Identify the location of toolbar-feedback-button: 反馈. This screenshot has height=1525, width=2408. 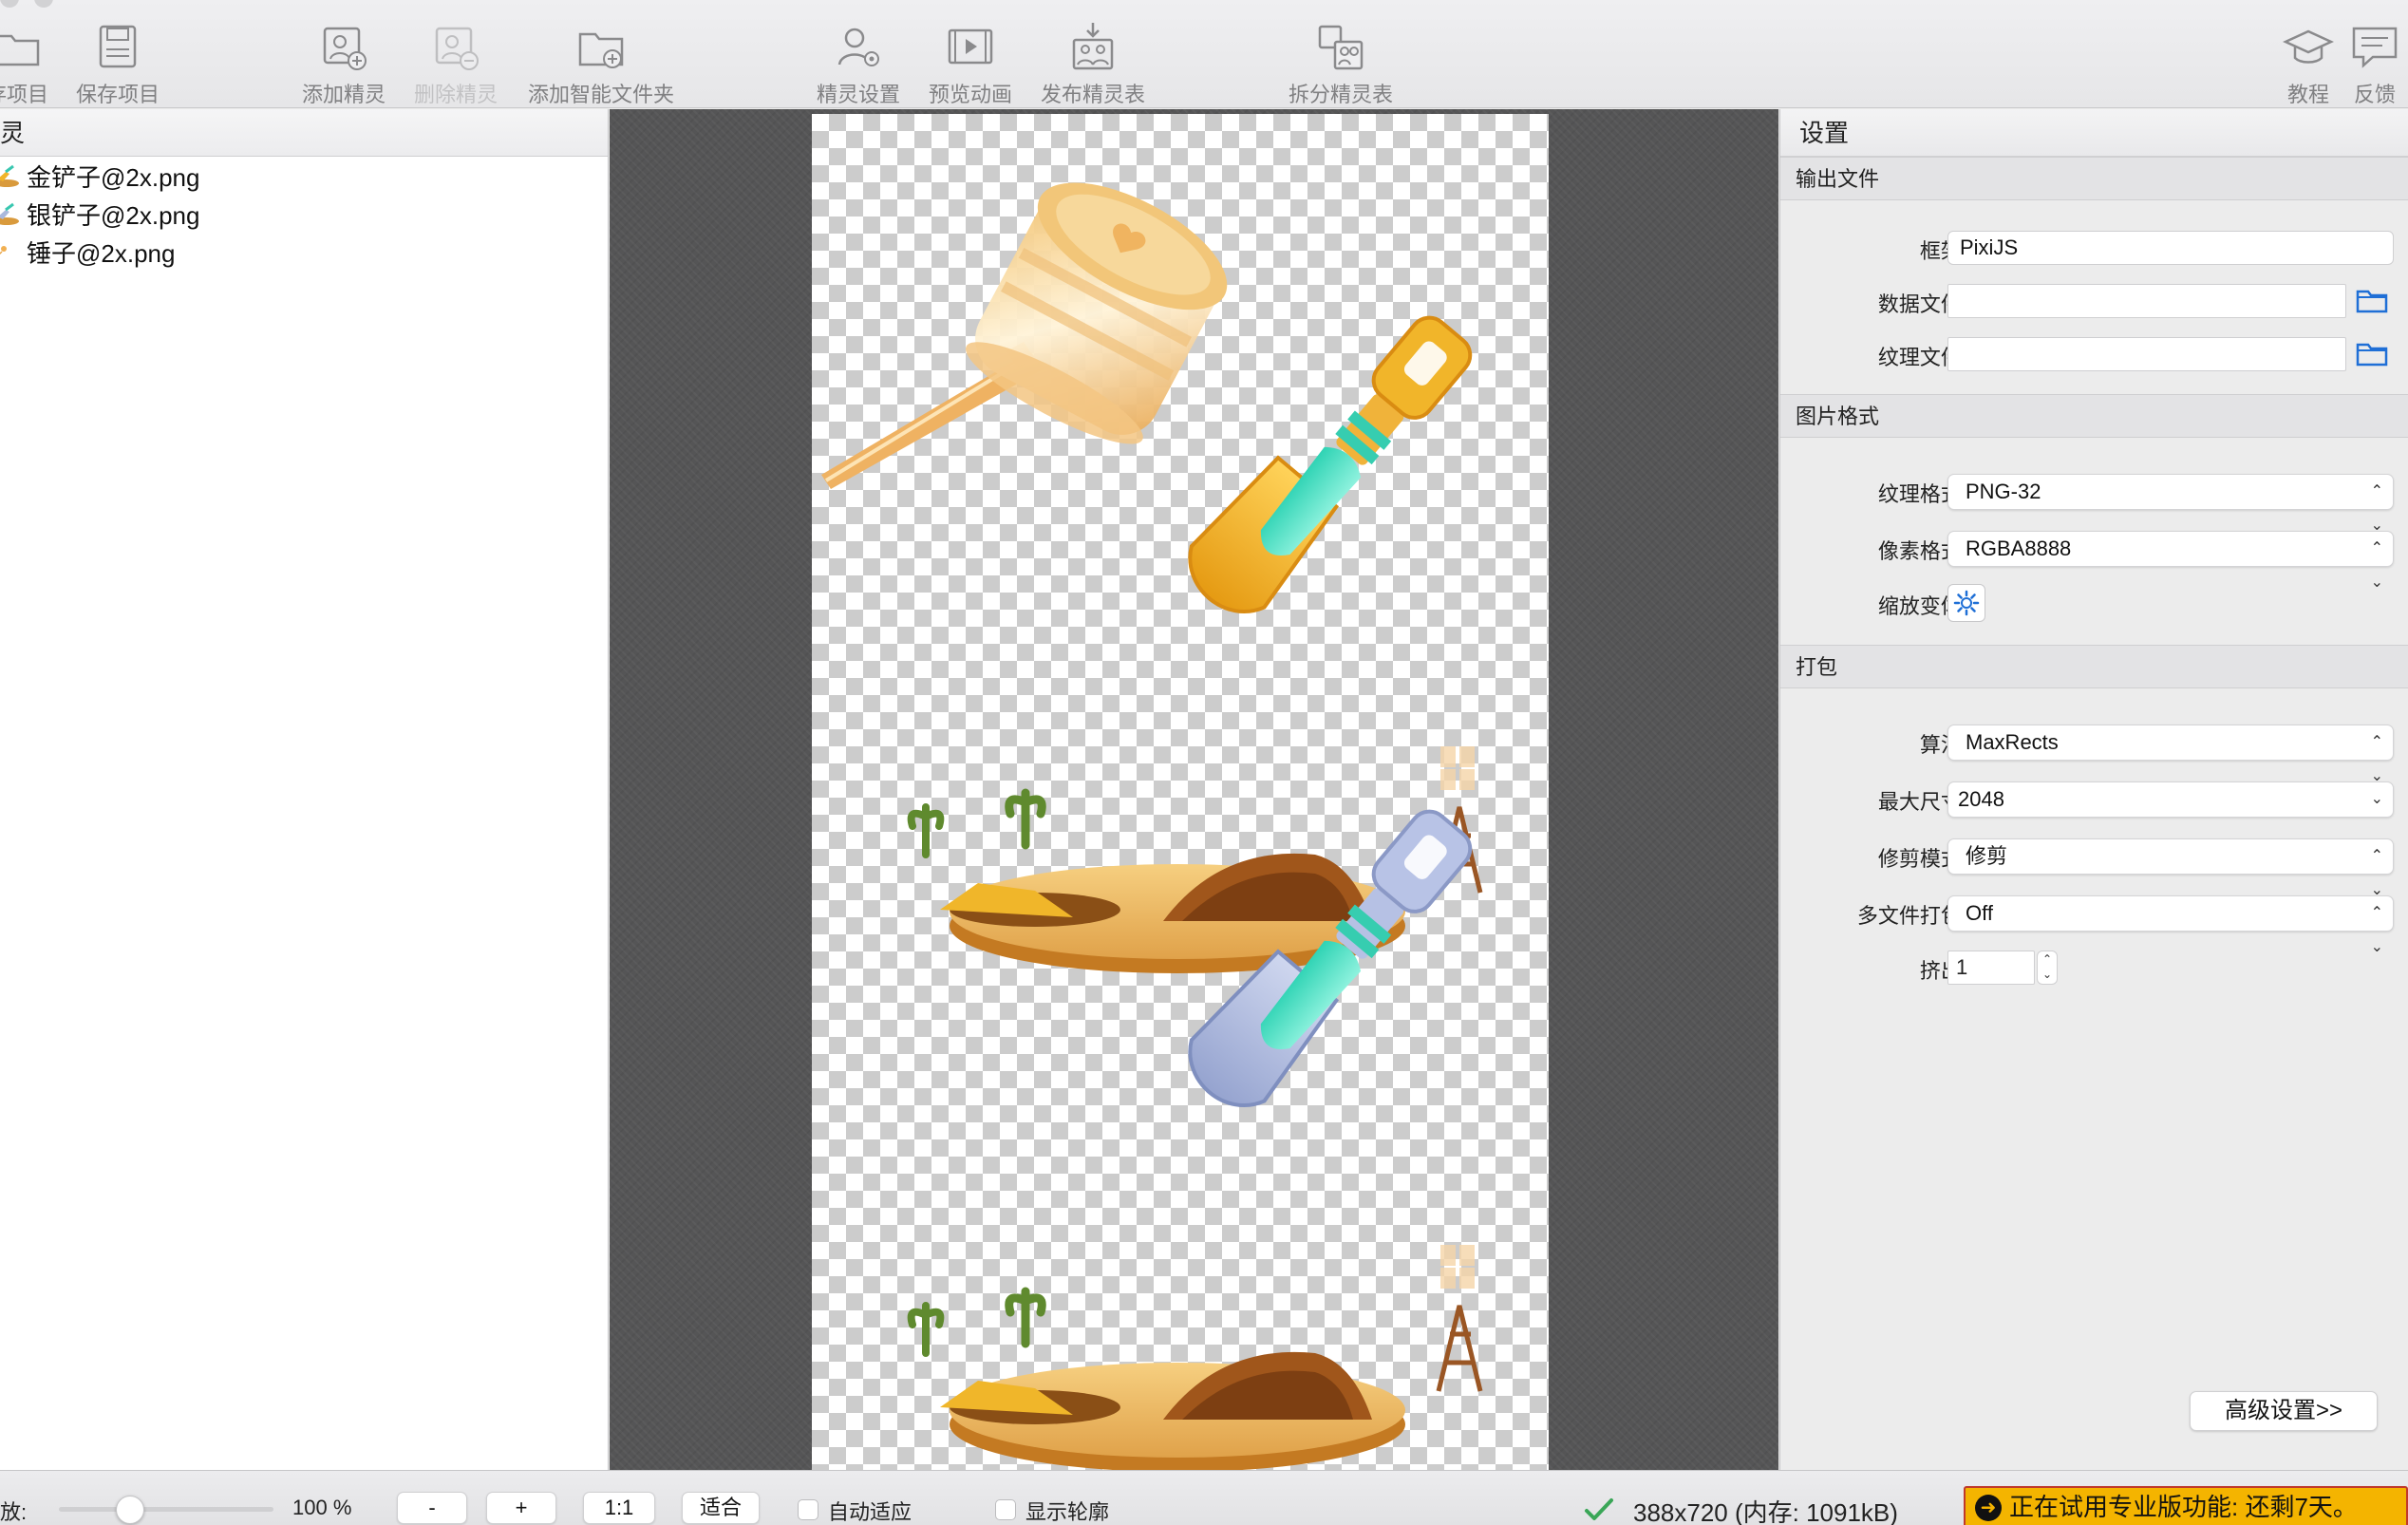
(2375, 54).